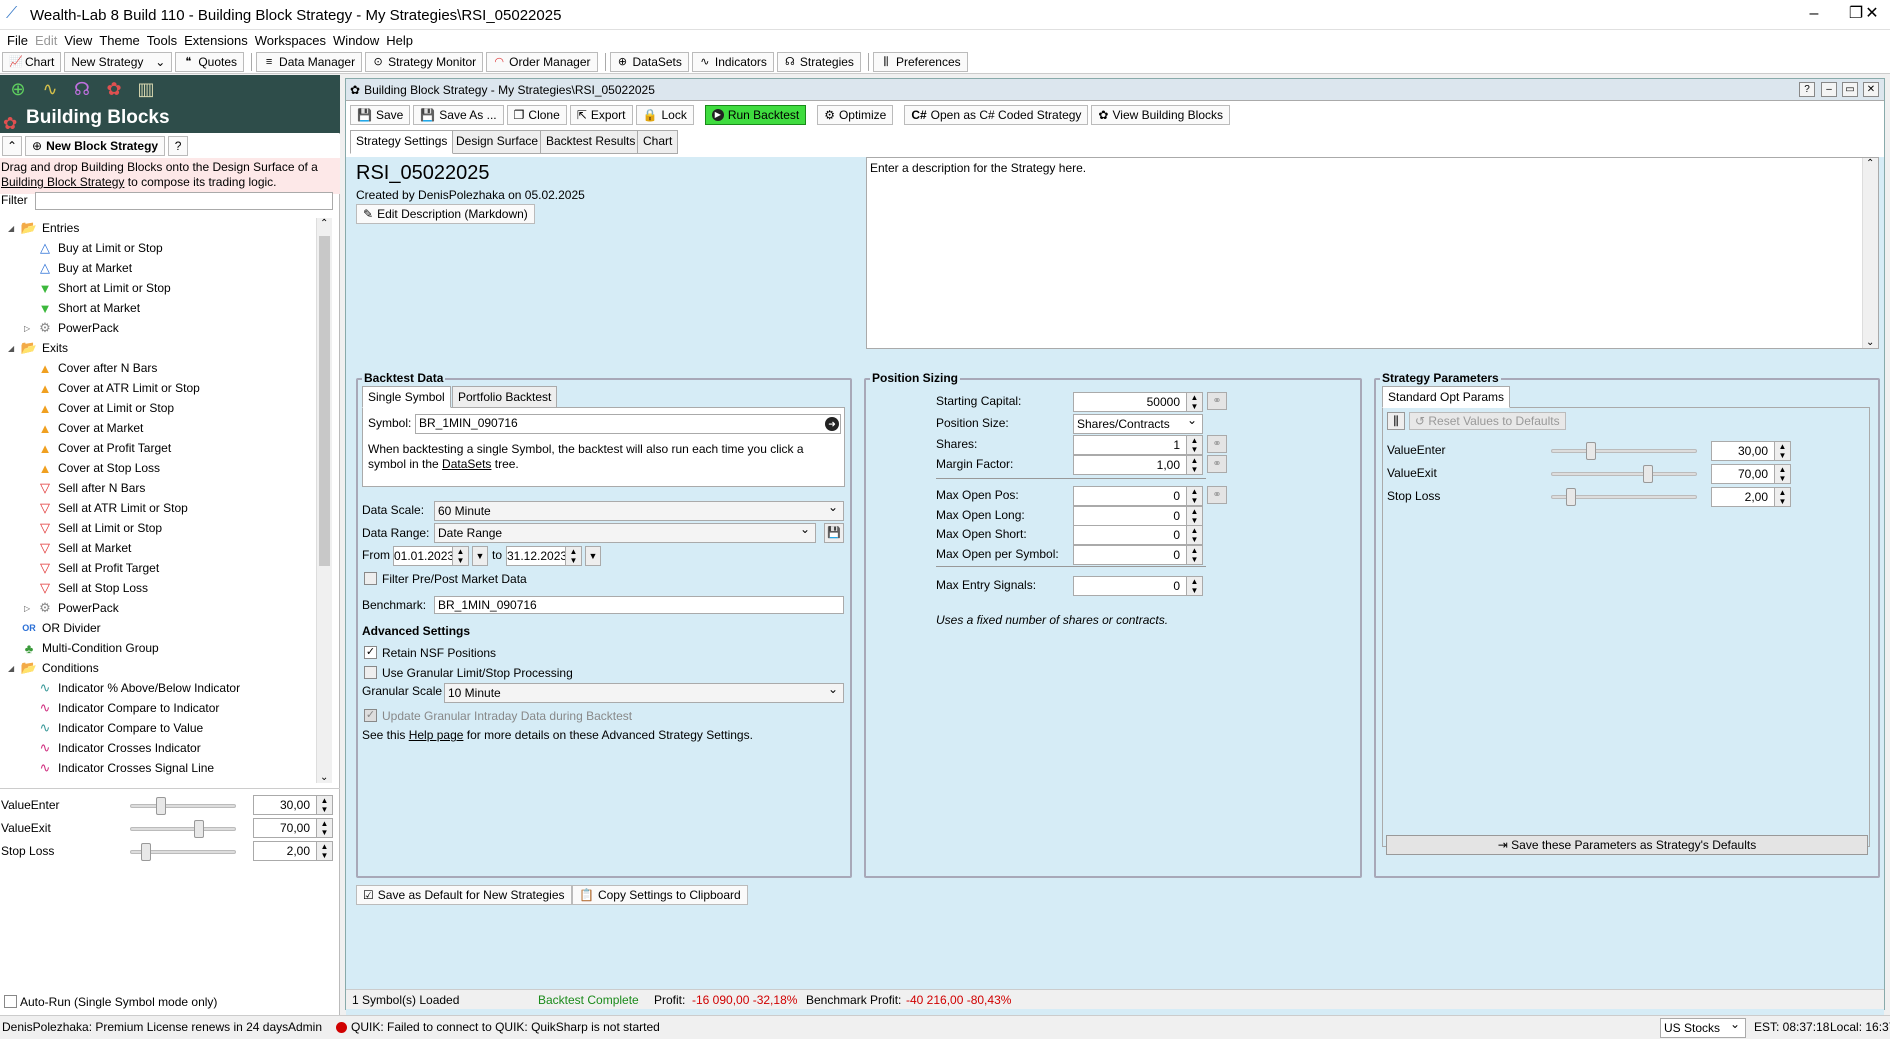 This screenshot has width=1890, height=1039. I want to click on sizing-value-input: 1,00 ▲ ▼, so click(1138, 465).